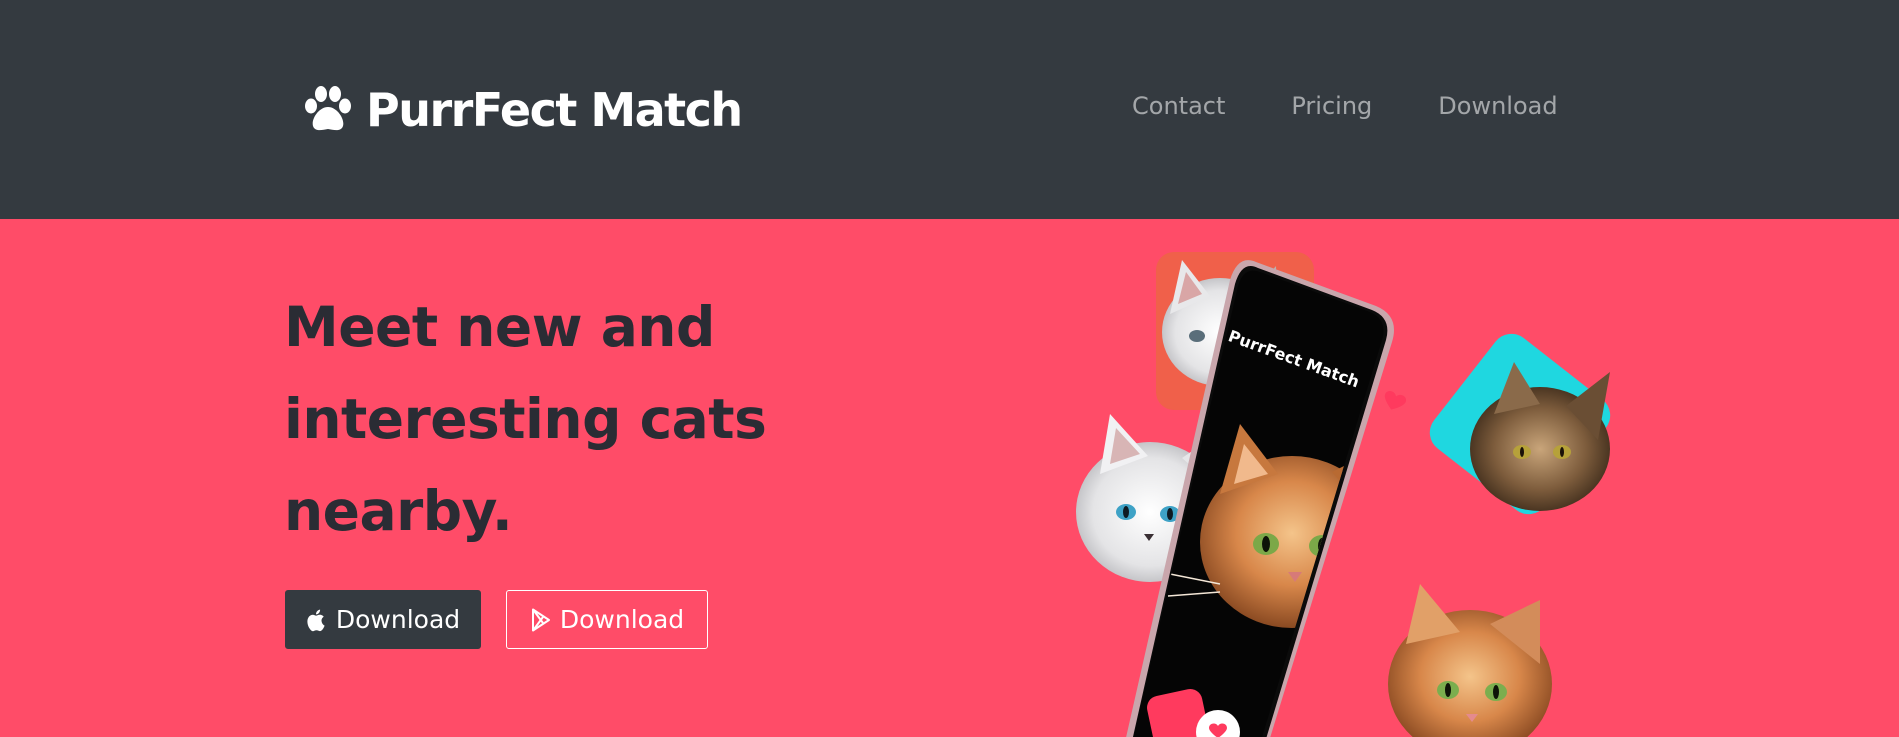 This screenshot has height=737, width=1899. What do you see at coordinates (622, 619) in the screenshot?
I see `google-play-button-label: Download` at bounding box center [622, 619].